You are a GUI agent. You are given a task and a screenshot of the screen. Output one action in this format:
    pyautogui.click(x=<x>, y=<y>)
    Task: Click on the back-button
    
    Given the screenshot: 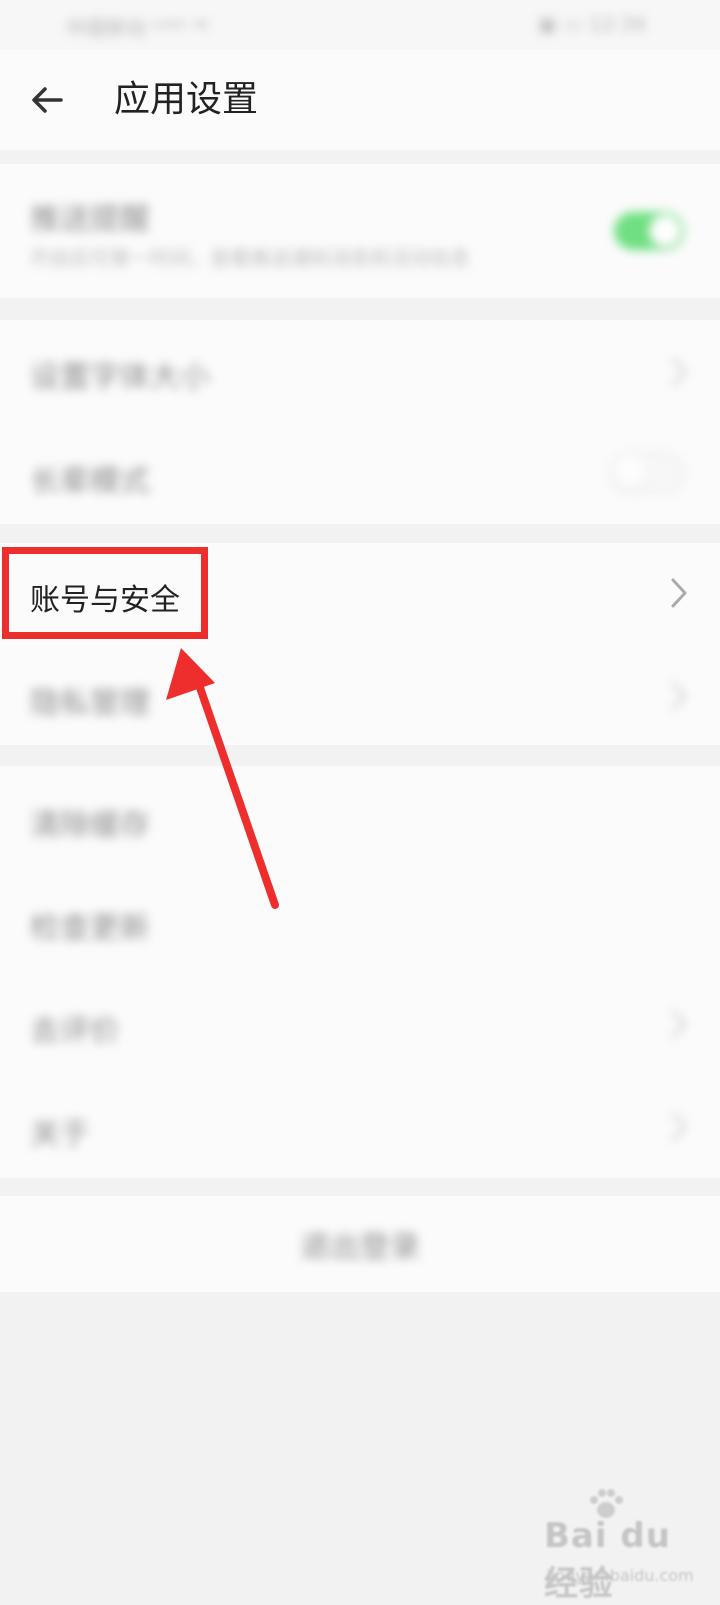 What is the action you would take?
    pyautogui.click(x=47, y=100)
    